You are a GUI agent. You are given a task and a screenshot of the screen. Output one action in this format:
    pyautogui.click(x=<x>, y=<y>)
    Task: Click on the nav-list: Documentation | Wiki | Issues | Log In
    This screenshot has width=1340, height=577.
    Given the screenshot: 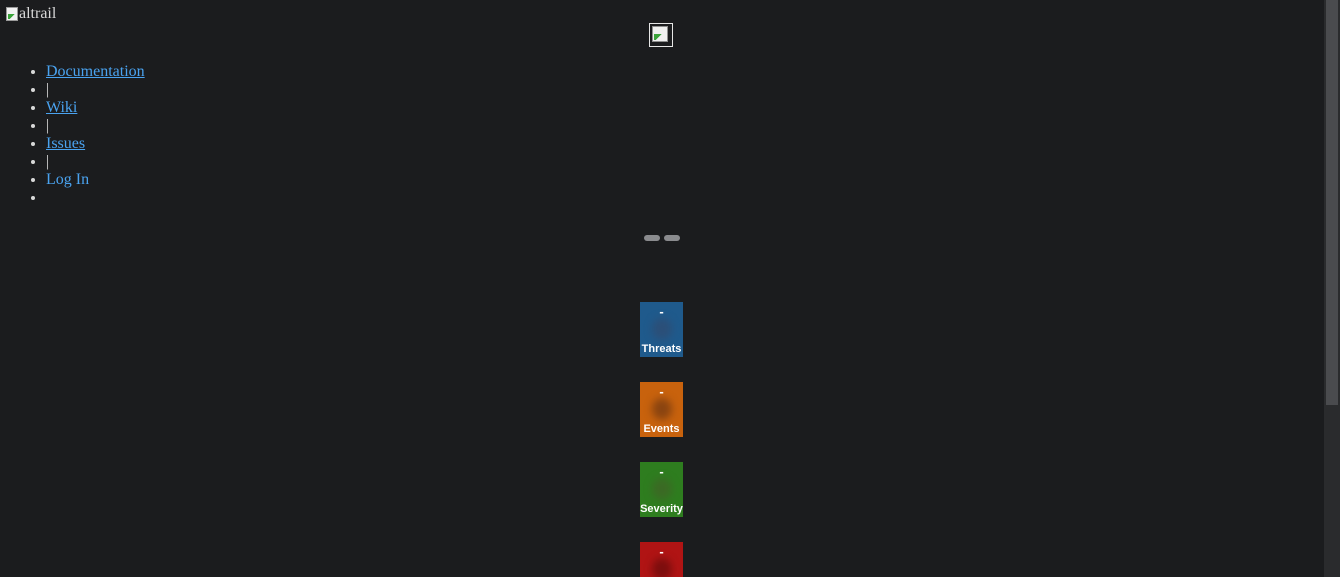 What is the action you would take?
    pyautogui.click(x=72, y=135)
    